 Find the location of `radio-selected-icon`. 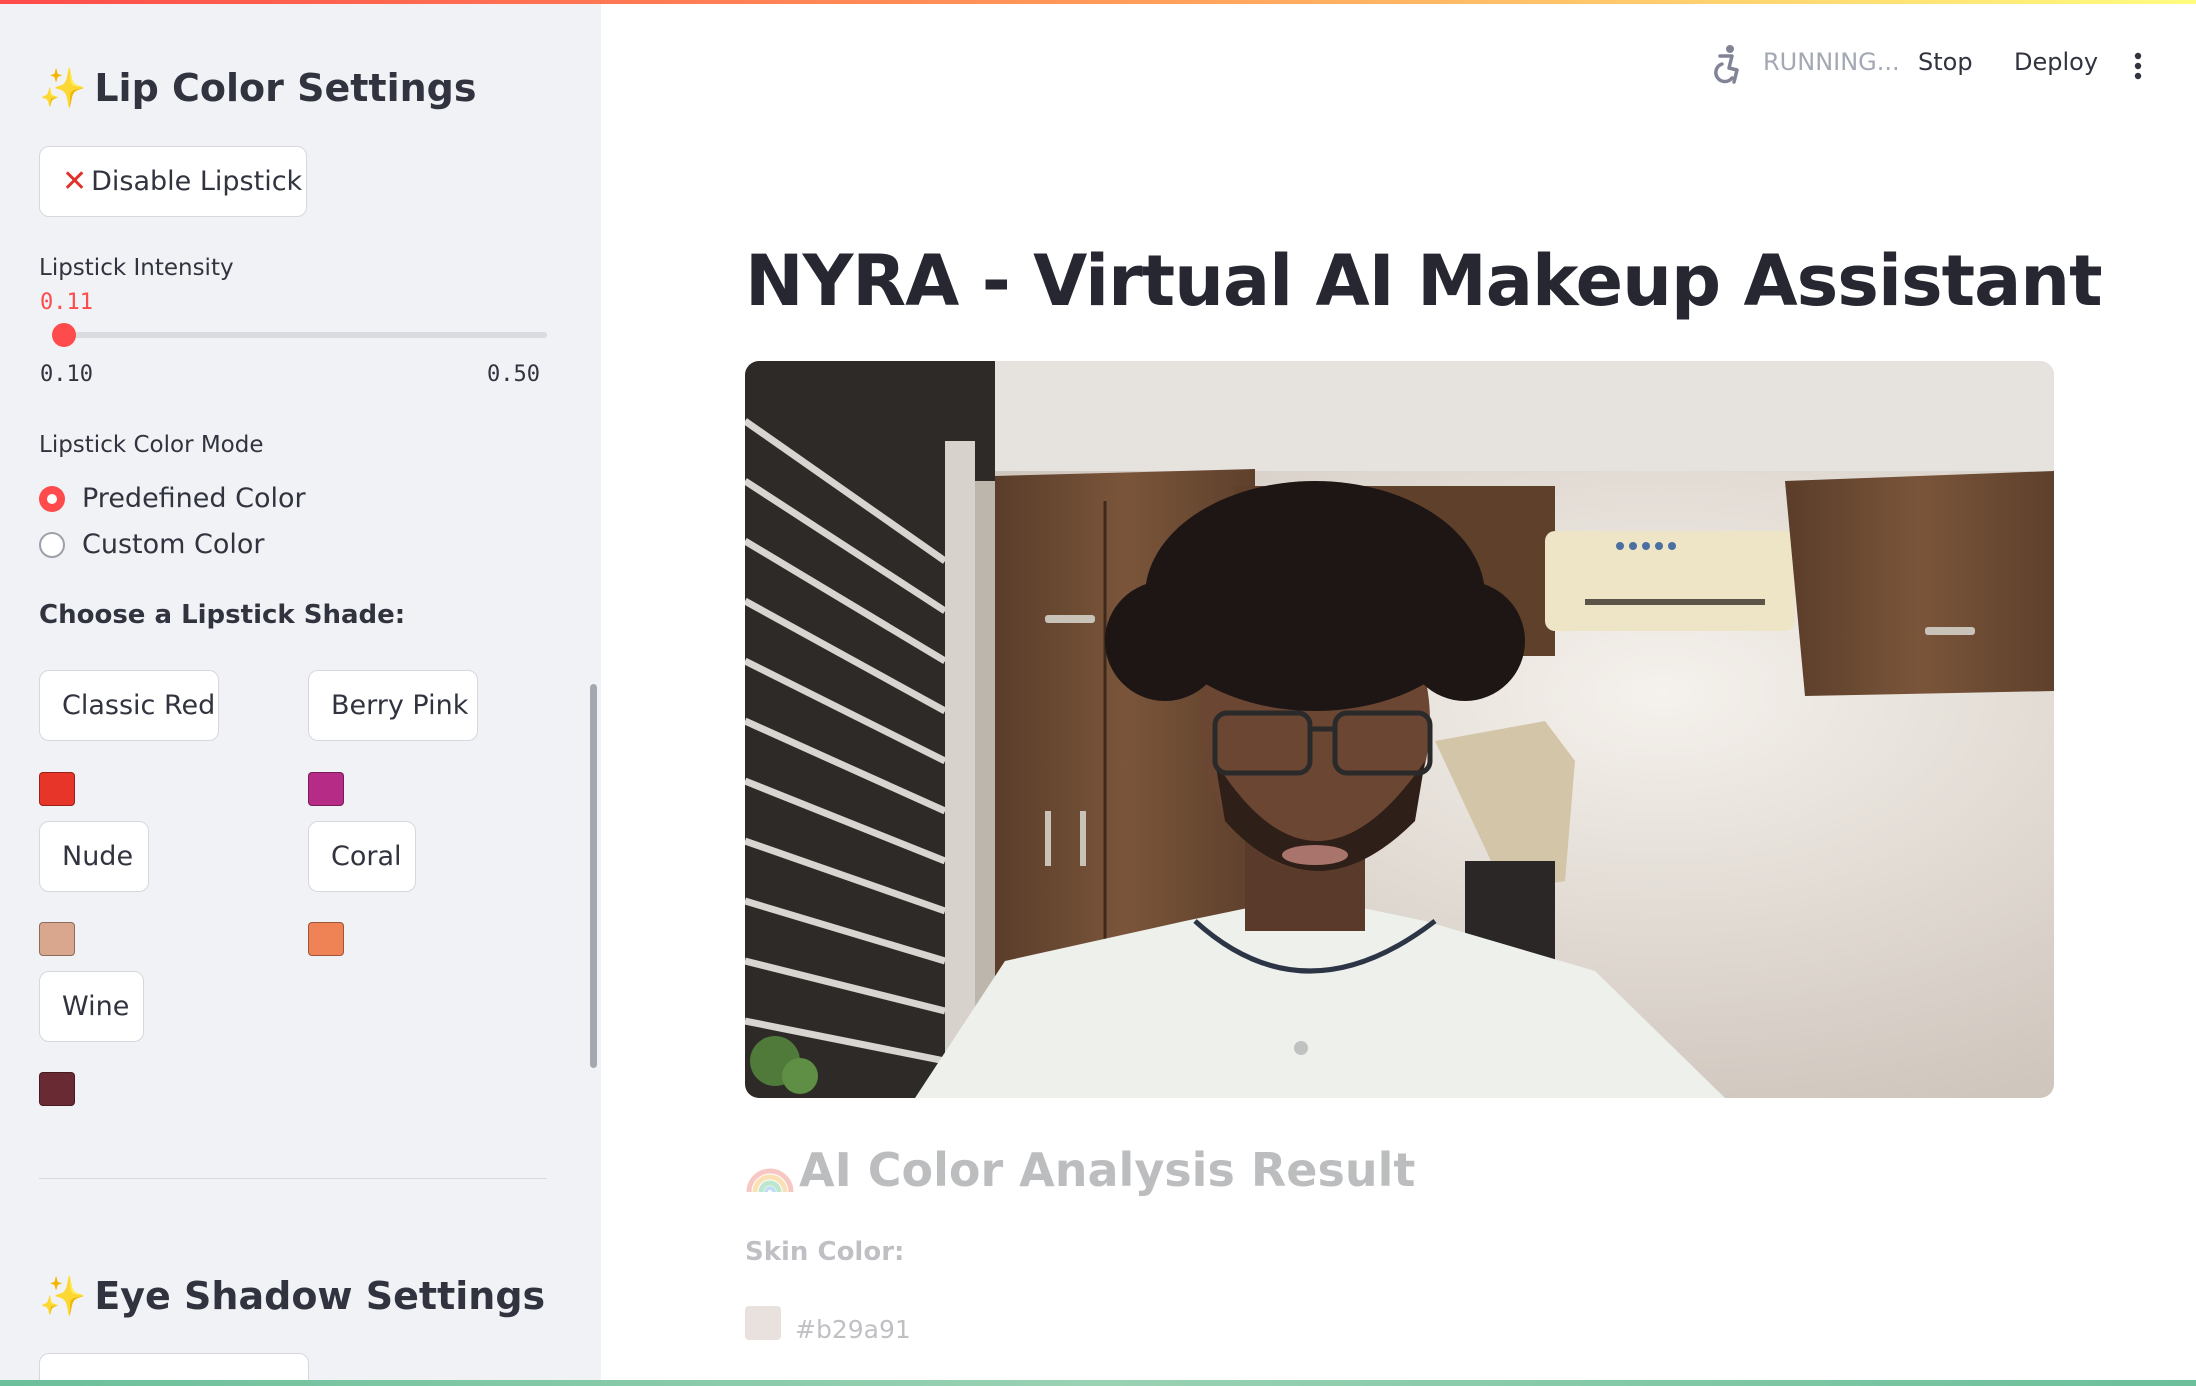

radio-selected-icon is located at coordinates (52, 498).